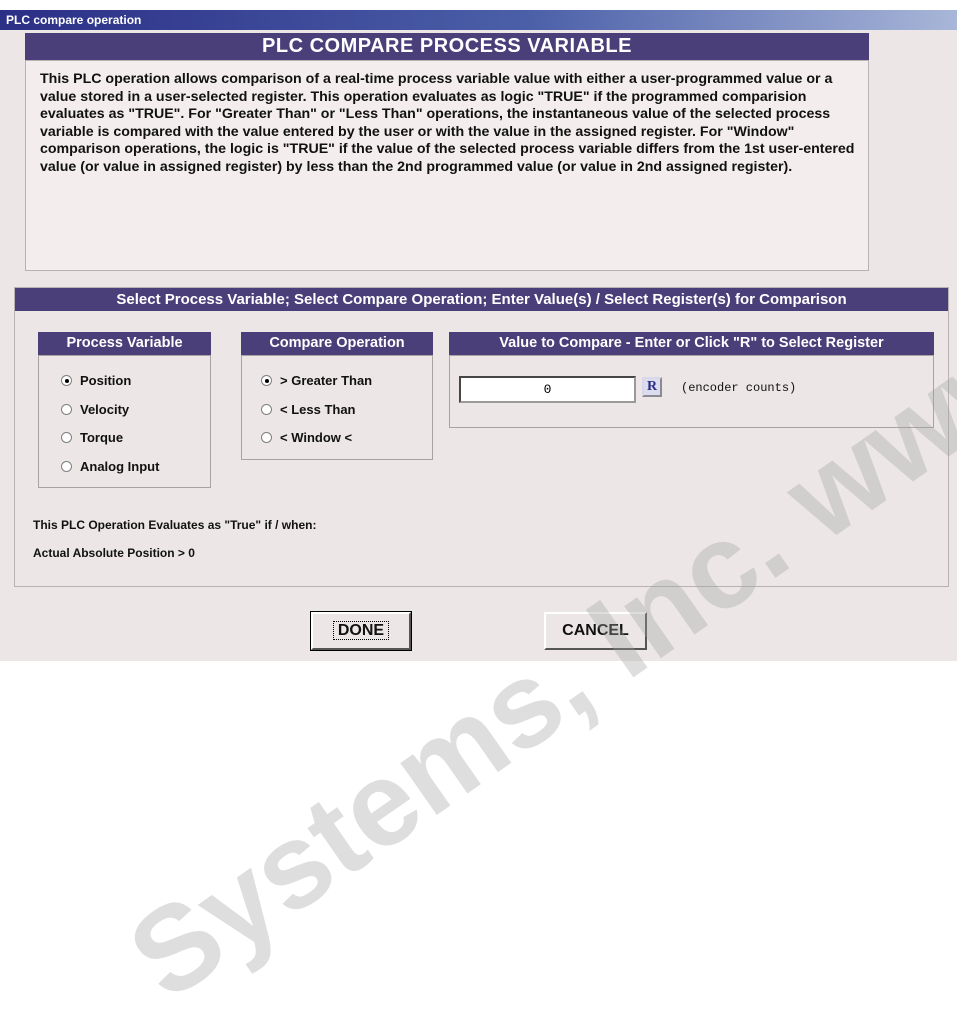 This screenshot has height=1026, width=957. Describe the element at coordinates (124, 343) in the screenshot. I see `process-variable-title: Process Variable` at that location.